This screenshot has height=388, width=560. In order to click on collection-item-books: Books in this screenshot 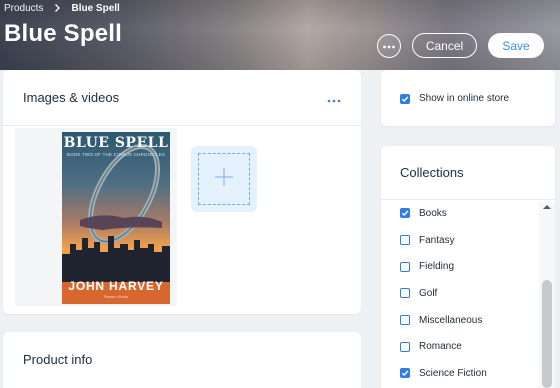, I will do `click(461, 213)`.